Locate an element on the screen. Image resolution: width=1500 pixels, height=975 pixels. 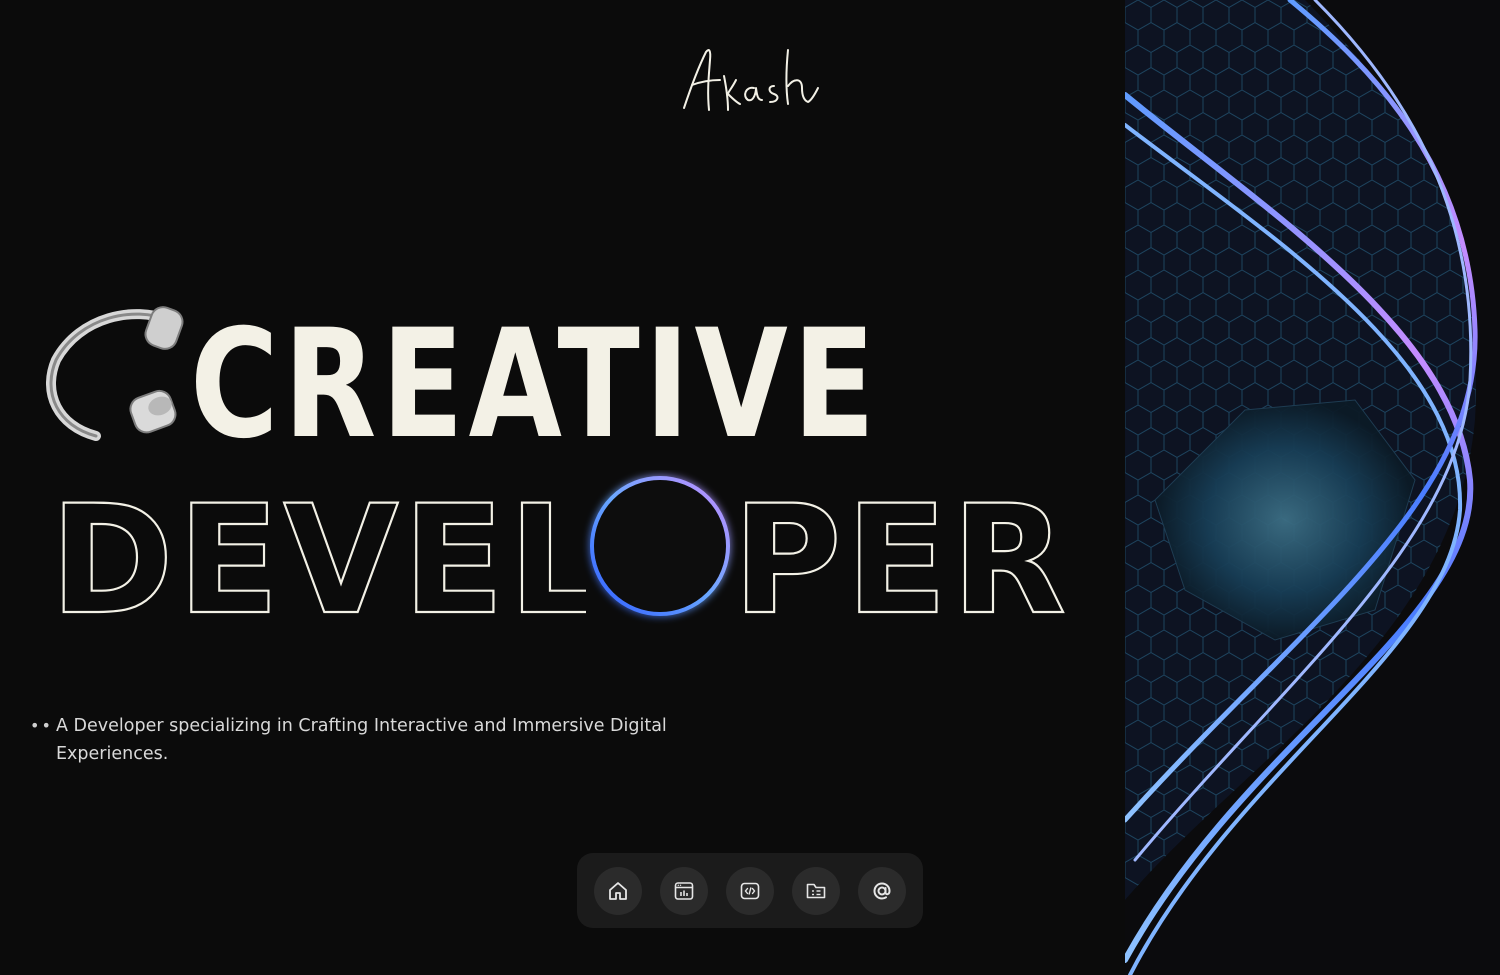
folder-list-icon is located at coordinates (816, 890).